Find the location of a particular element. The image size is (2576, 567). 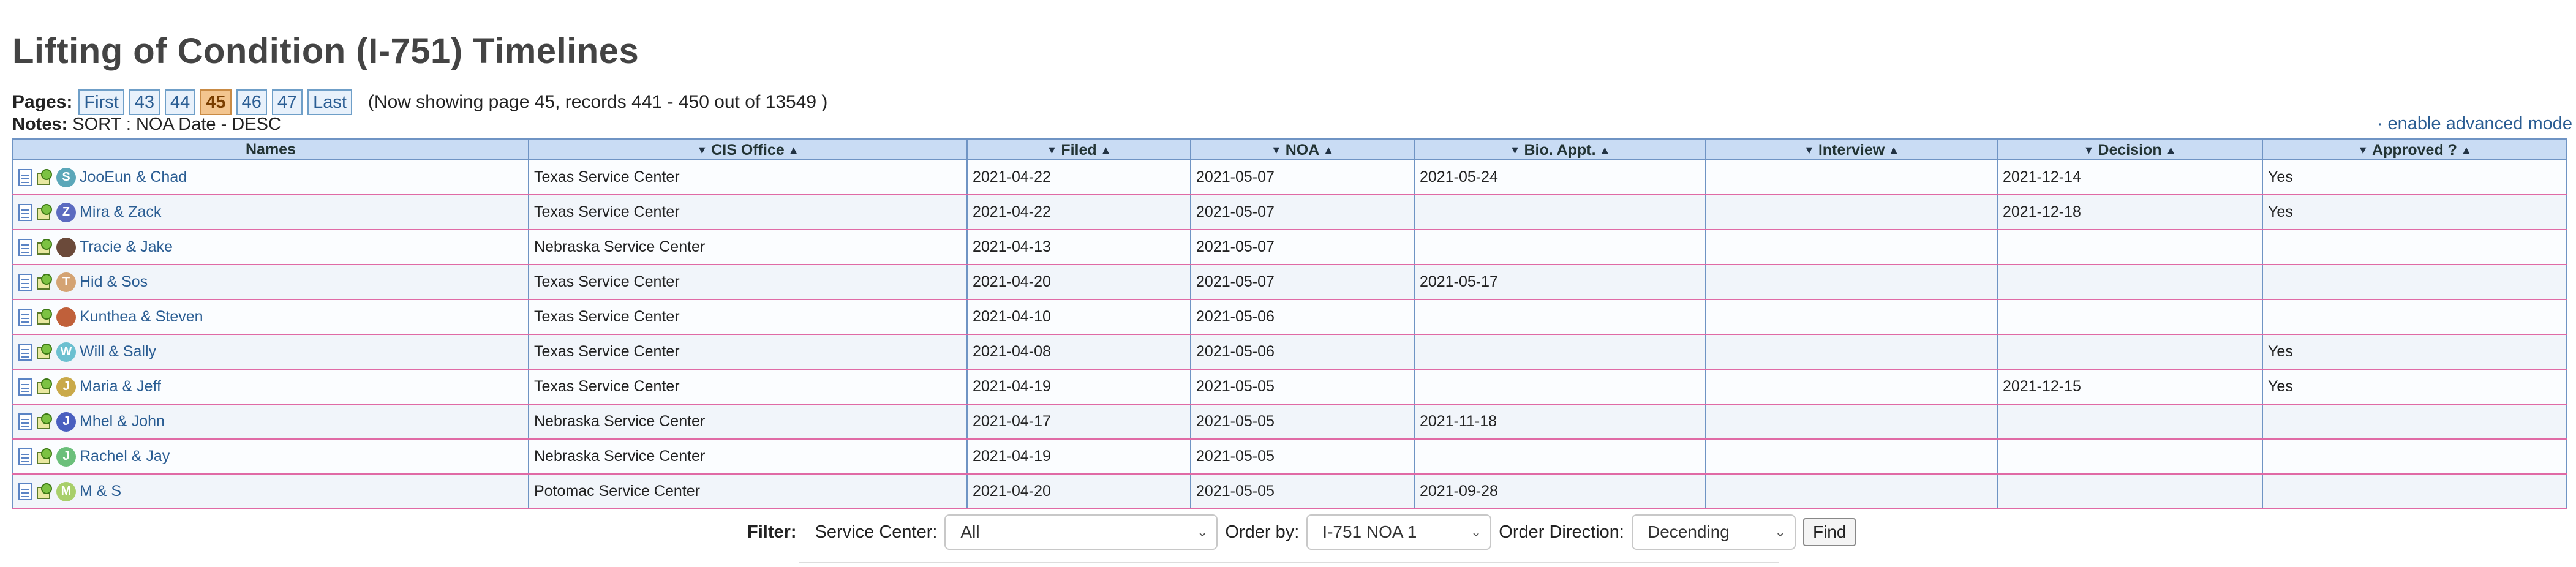

page-link-47: 47 is located at coordinates (287, 102).